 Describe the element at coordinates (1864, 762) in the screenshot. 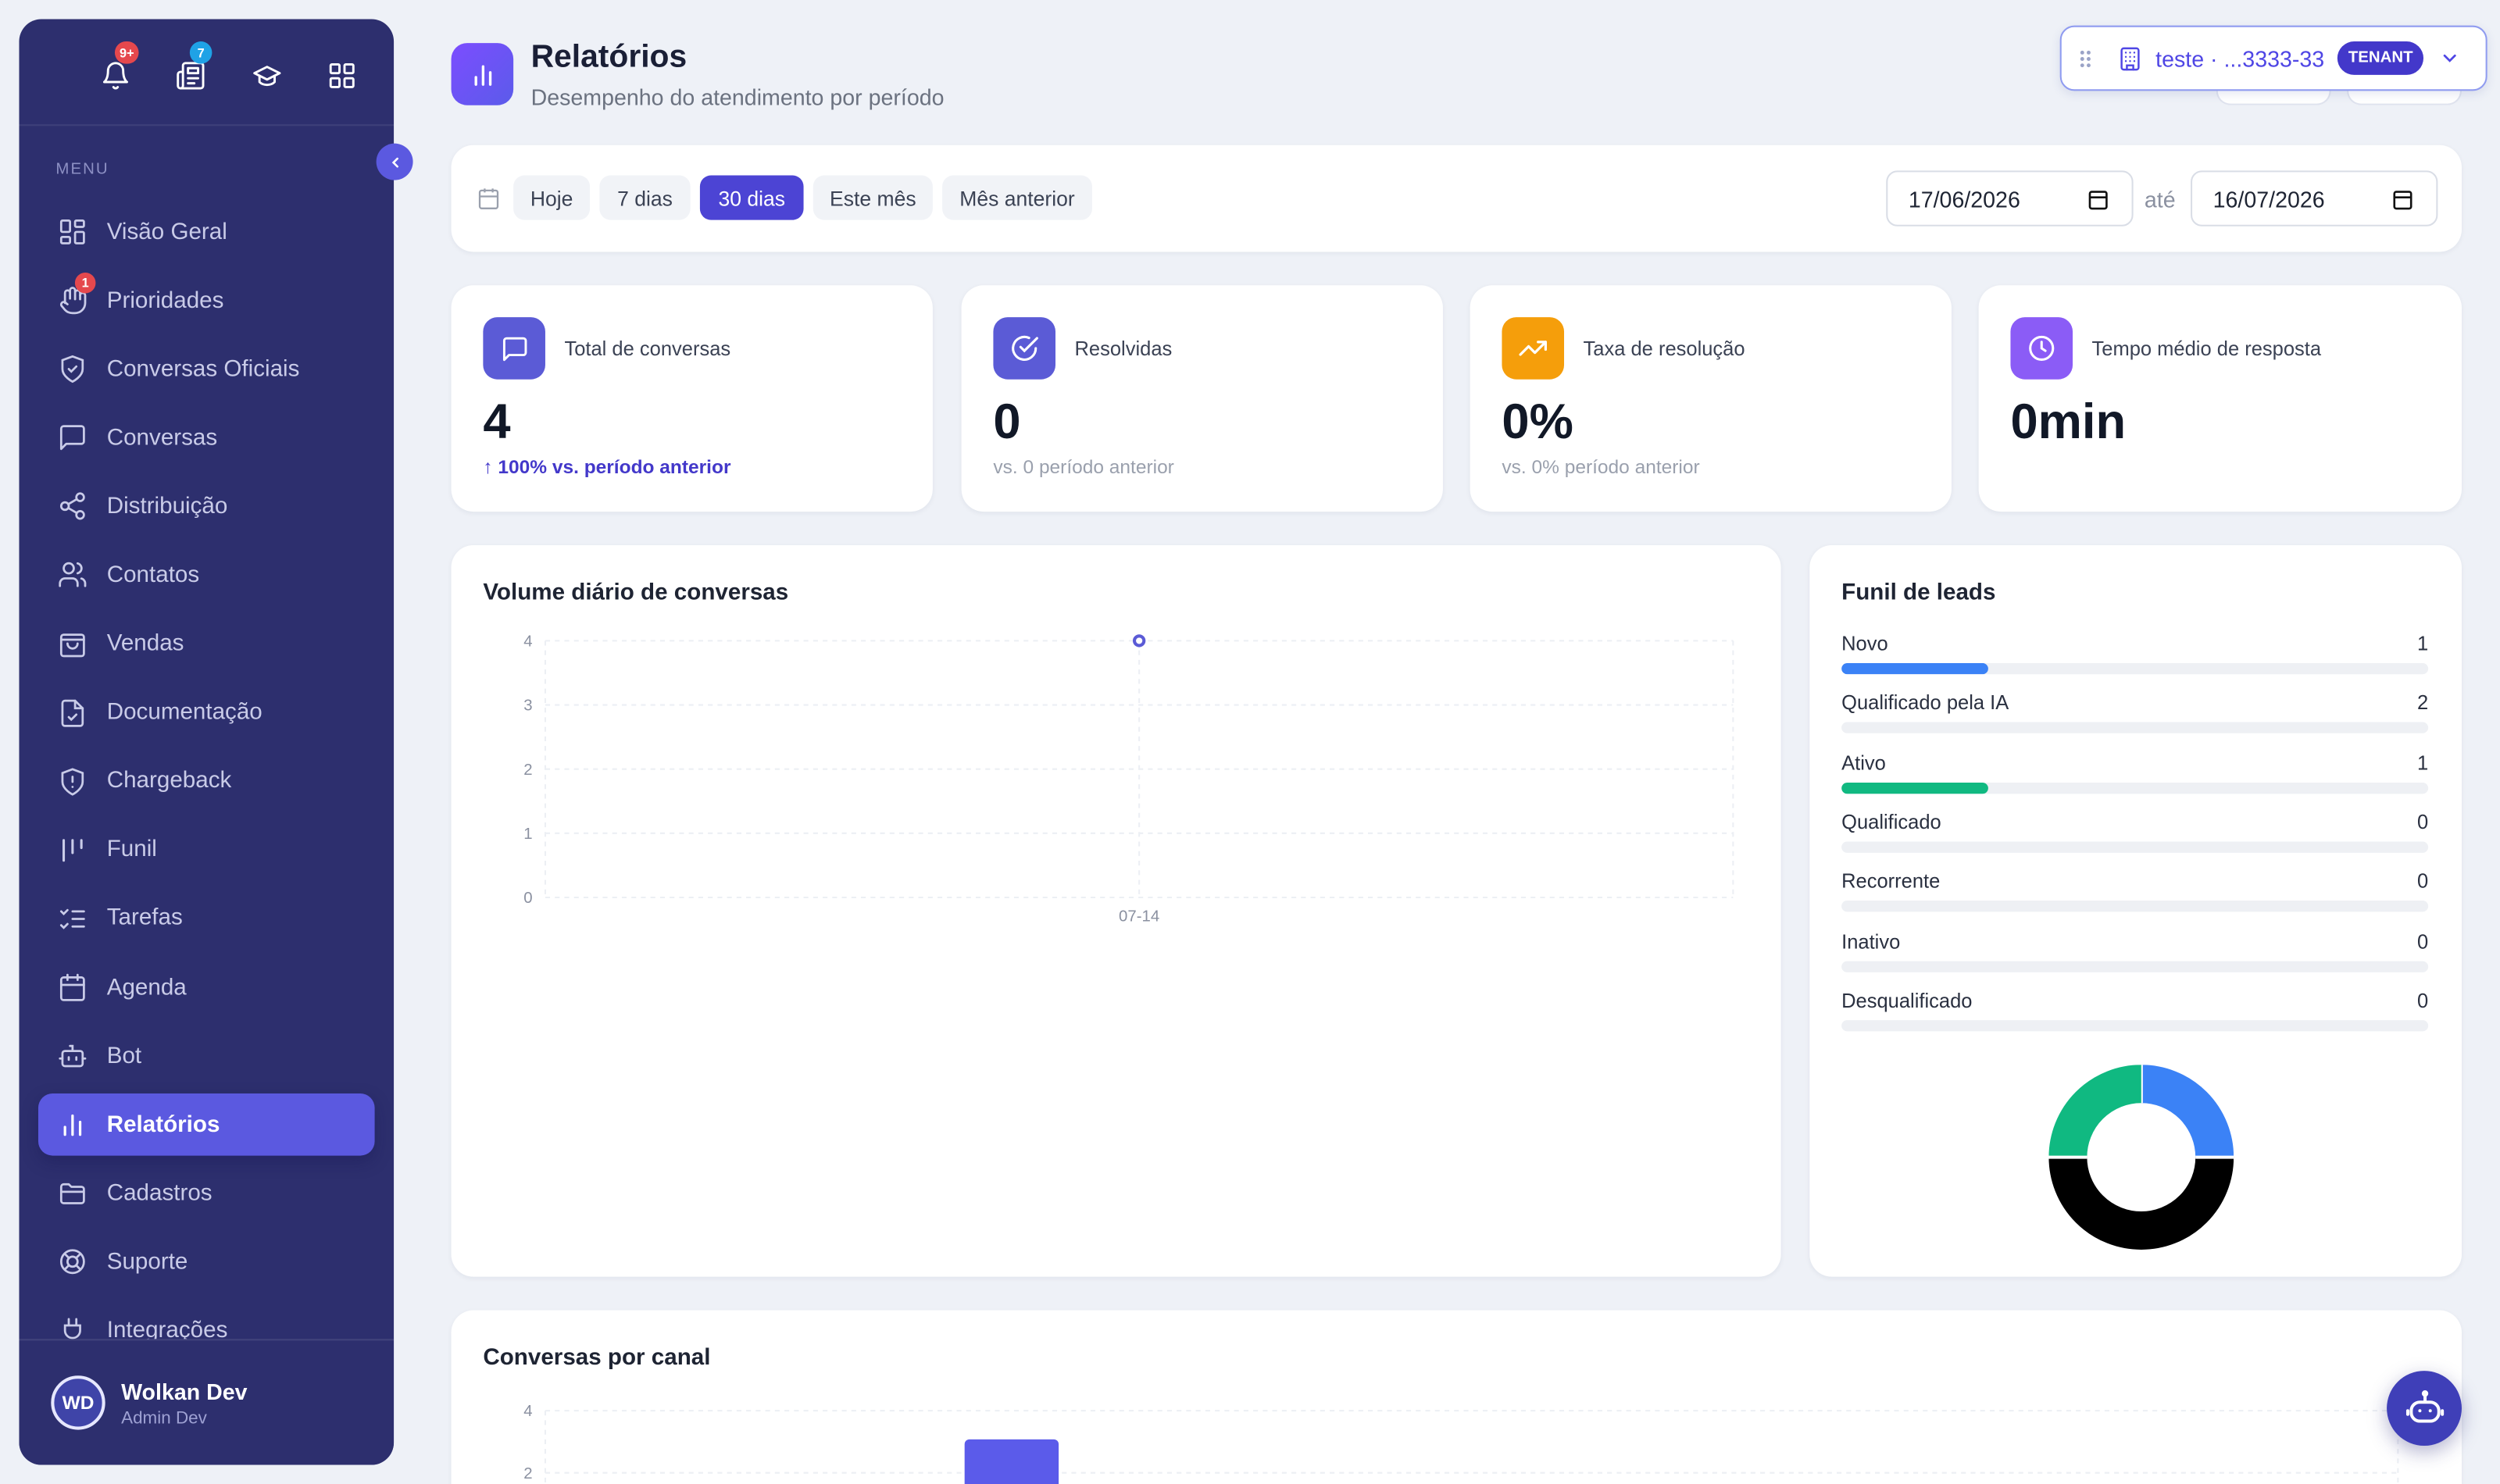

I see `funnel-stage-label: Ativo` at that location.